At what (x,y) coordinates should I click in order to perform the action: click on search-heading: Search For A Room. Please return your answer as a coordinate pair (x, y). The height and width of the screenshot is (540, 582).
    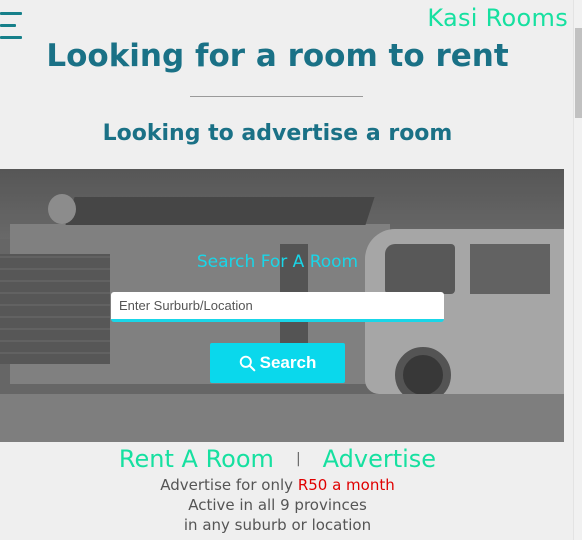
    Looking at the image, I should click on (277, 262).